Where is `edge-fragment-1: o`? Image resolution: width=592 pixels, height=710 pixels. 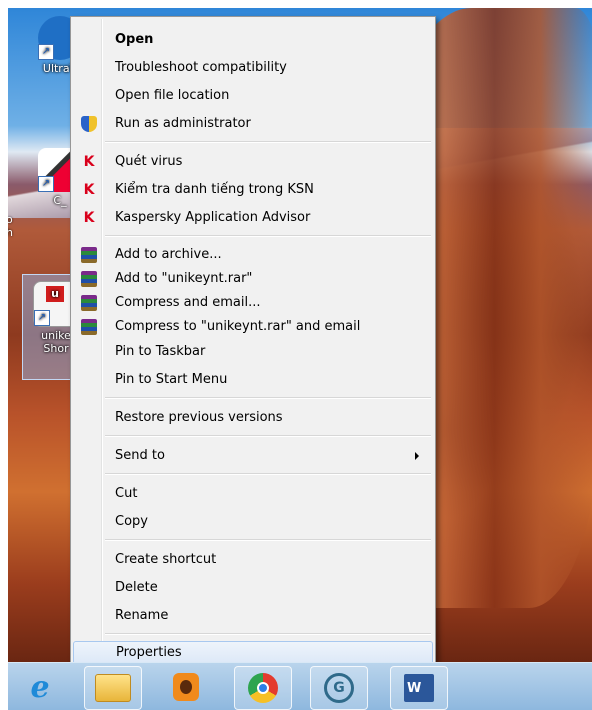
edge-fragment-1: o is located at coordinates (10, 219).